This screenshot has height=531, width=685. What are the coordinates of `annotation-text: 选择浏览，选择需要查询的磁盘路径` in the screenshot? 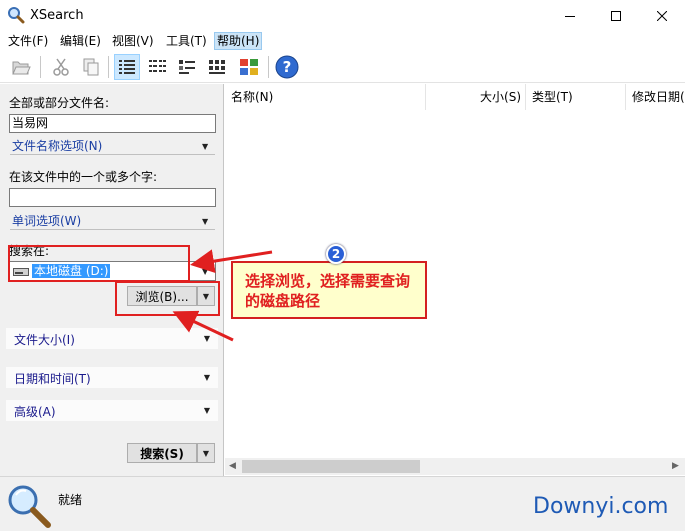 It's located at (328, 291).